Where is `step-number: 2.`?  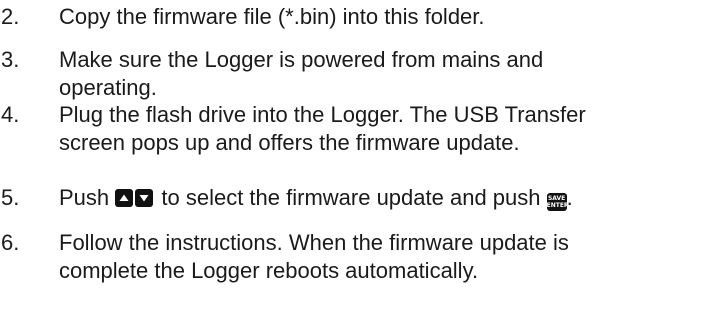 step-number: 2. is located at coordinates (10, 16).